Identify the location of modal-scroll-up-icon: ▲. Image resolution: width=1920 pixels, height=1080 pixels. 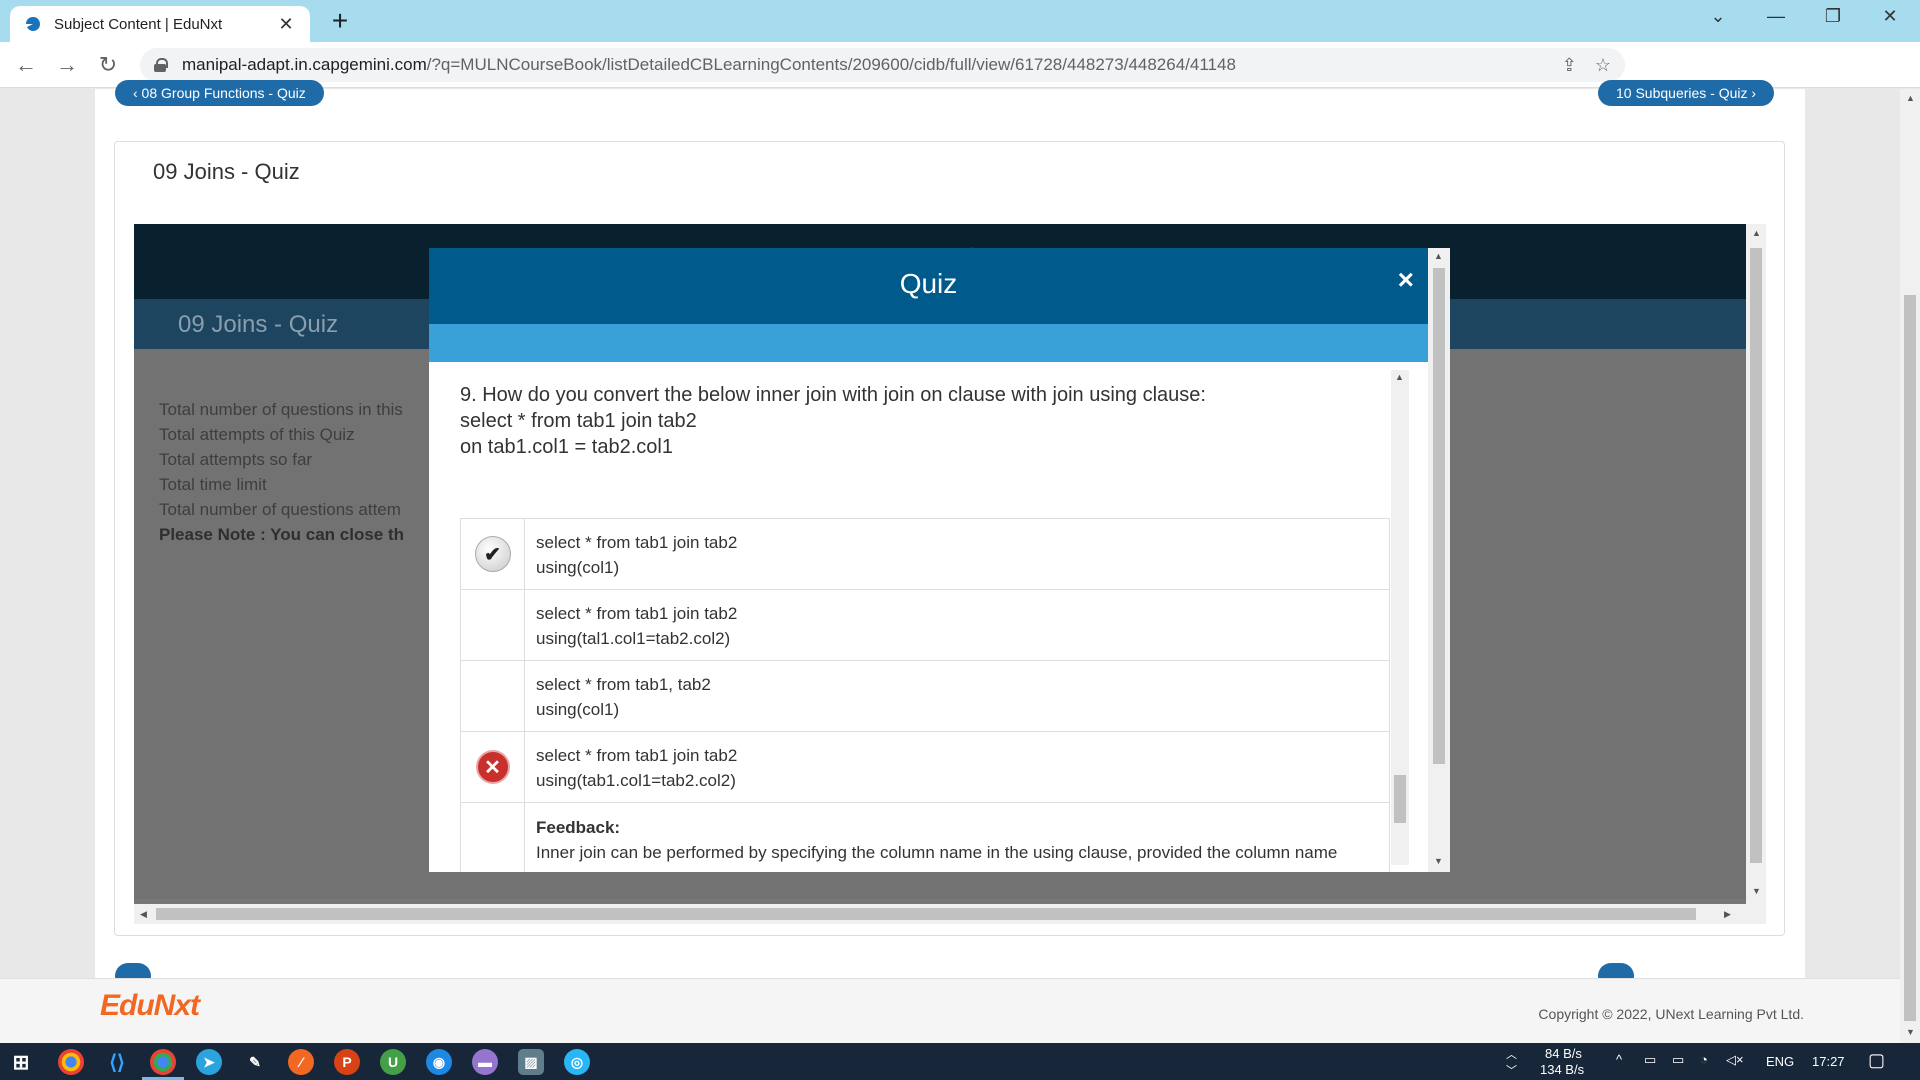
(1438, 256).